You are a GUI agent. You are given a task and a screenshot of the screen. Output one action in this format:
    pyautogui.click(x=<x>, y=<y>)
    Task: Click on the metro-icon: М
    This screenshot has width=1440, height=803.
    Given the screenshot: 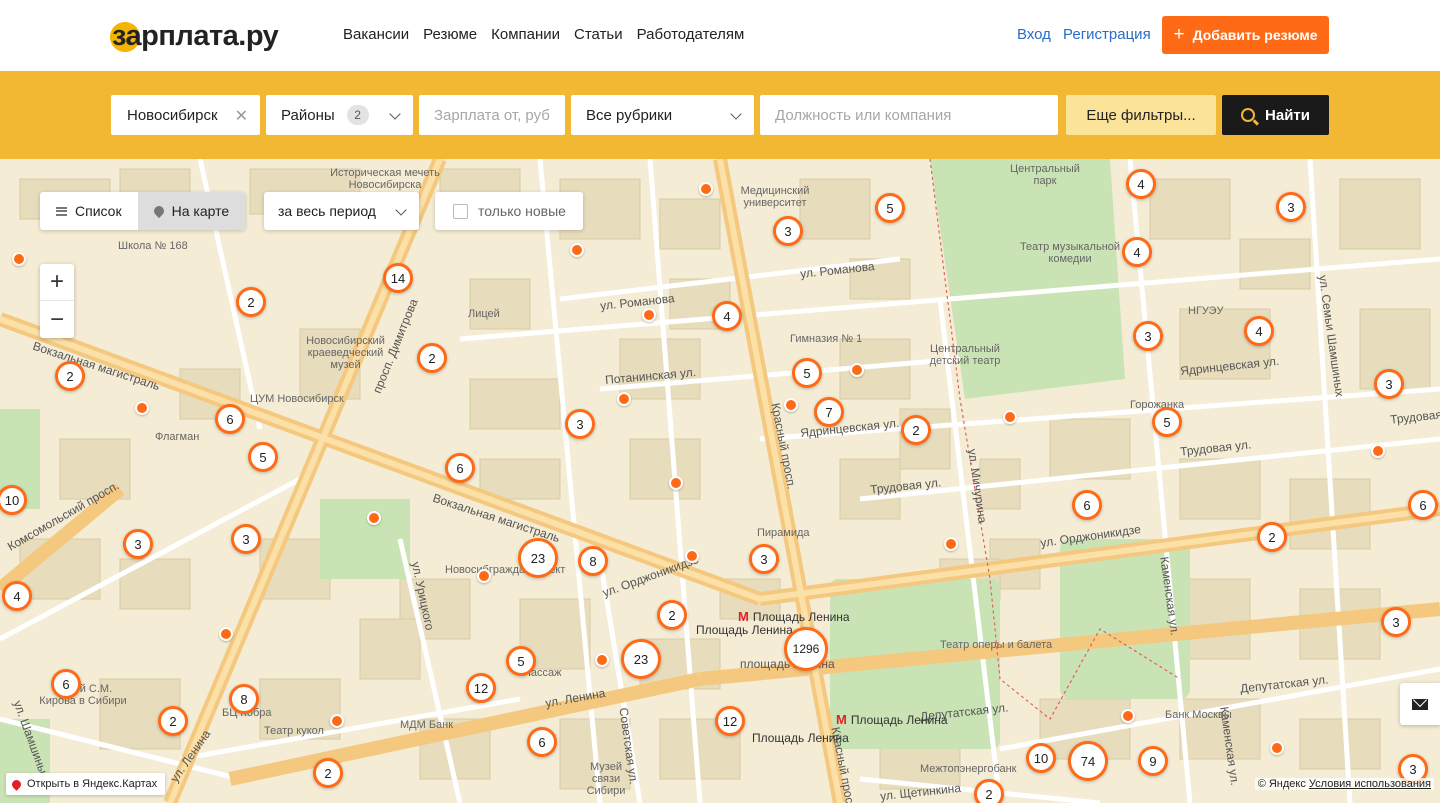 What is the action you would take?
    pyautogui.click(x=841, y=719)
    